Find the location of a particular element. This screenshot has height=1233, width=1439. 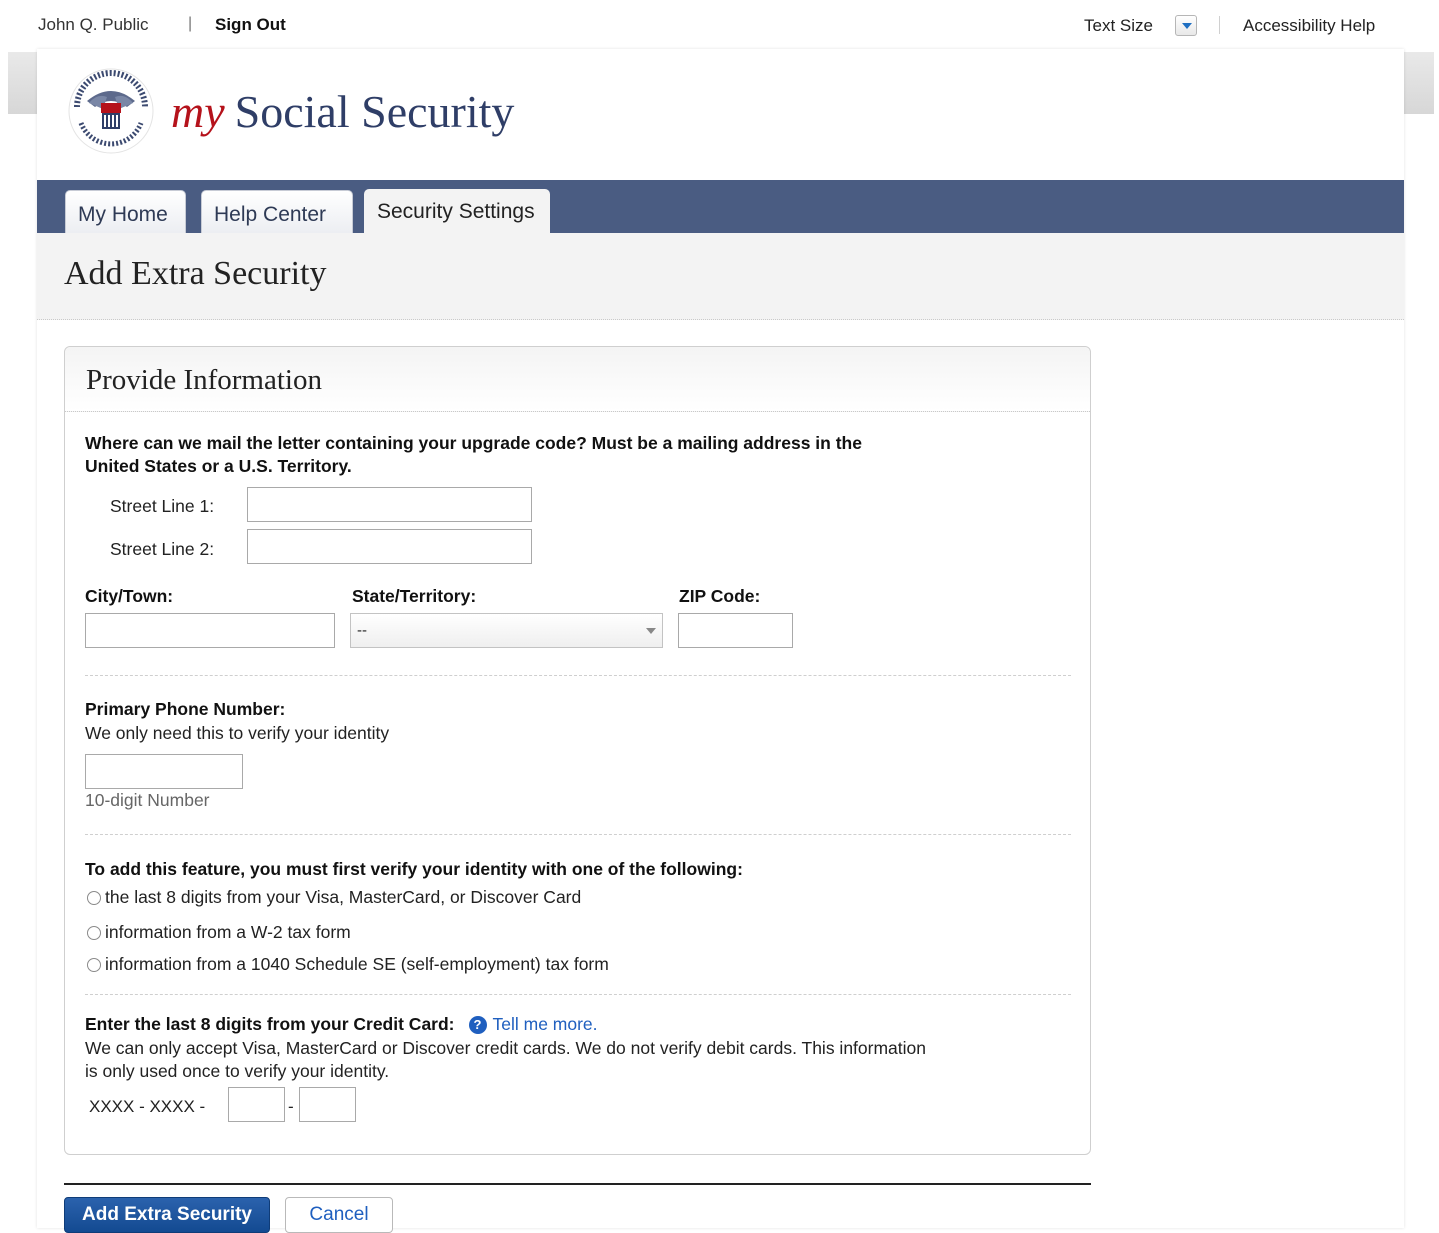

page-header: Add Extra Security is located at coordinates (720, 276).